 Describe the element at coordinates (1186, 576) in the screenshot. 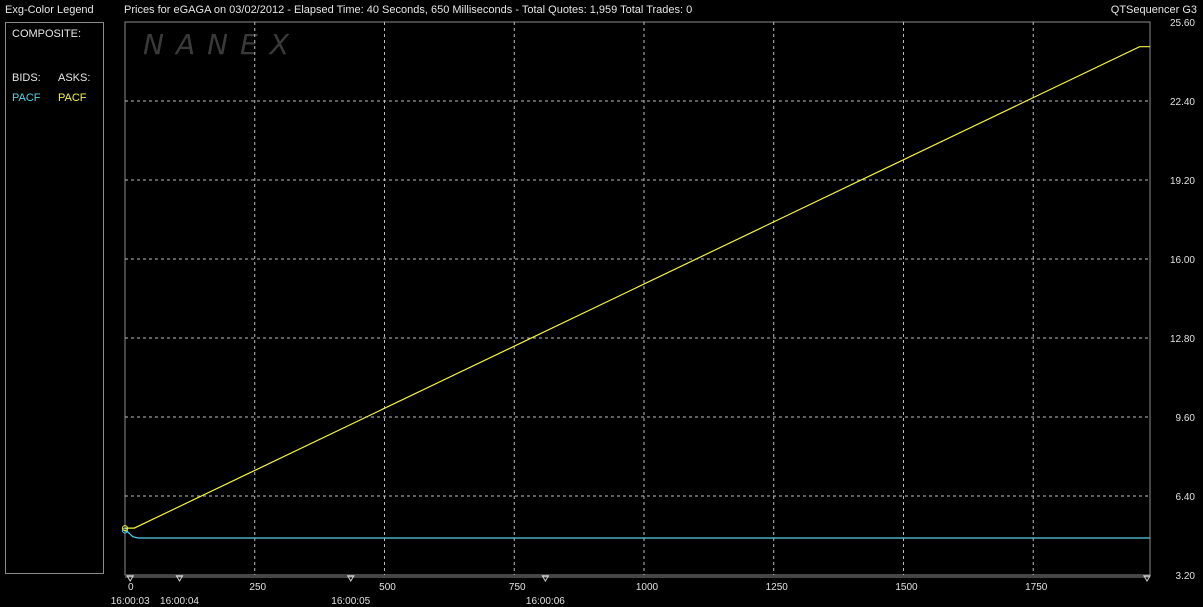

I see `y-tick-label: 3.20` at that location.